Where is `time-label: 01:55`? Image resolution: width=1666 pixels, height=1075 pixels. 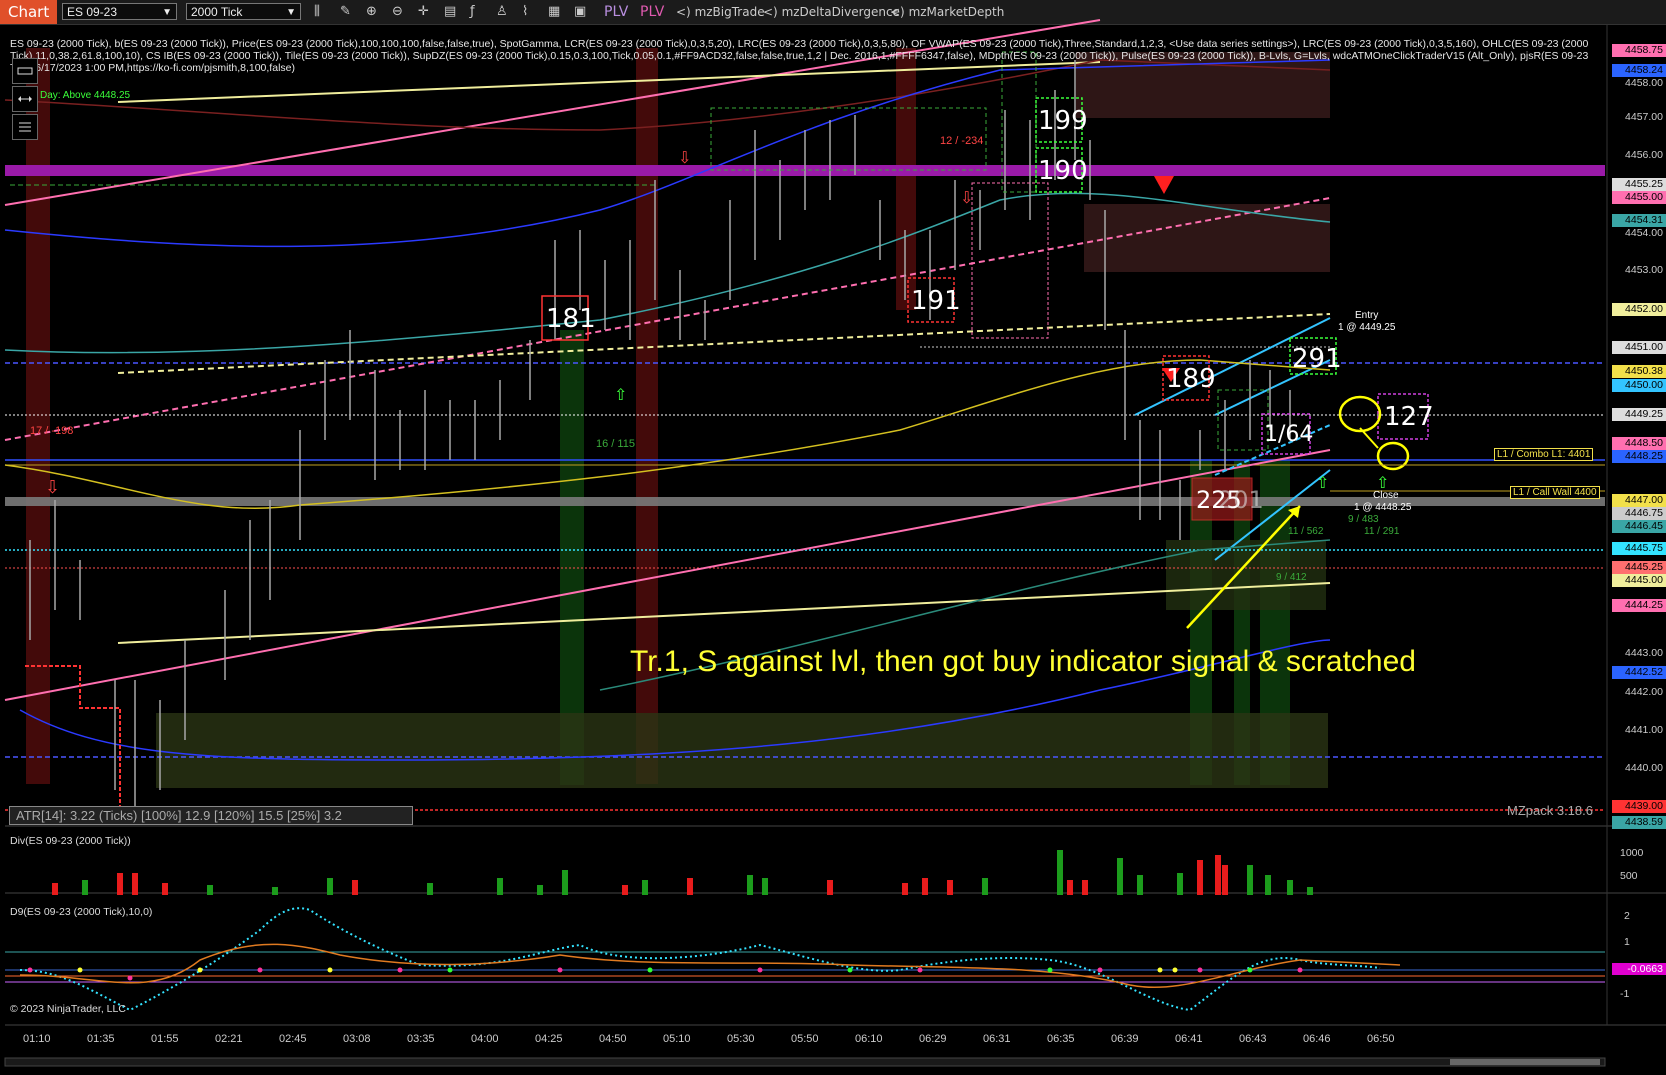
time-label: 01:55 is located at coordinates (165, 1039).